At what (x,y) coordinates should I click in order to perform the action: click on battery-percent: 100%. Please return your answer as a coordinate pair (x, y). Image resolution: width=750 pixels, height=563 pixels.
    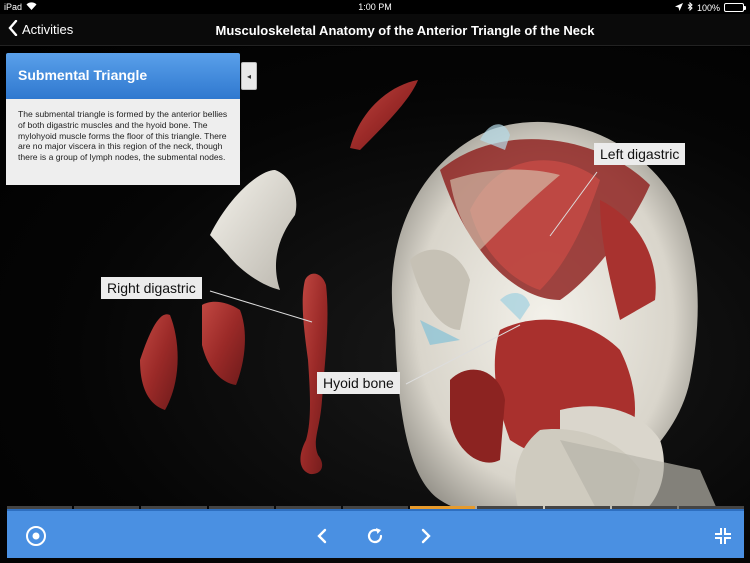
    Looking at the image, I should click on (708, 7).